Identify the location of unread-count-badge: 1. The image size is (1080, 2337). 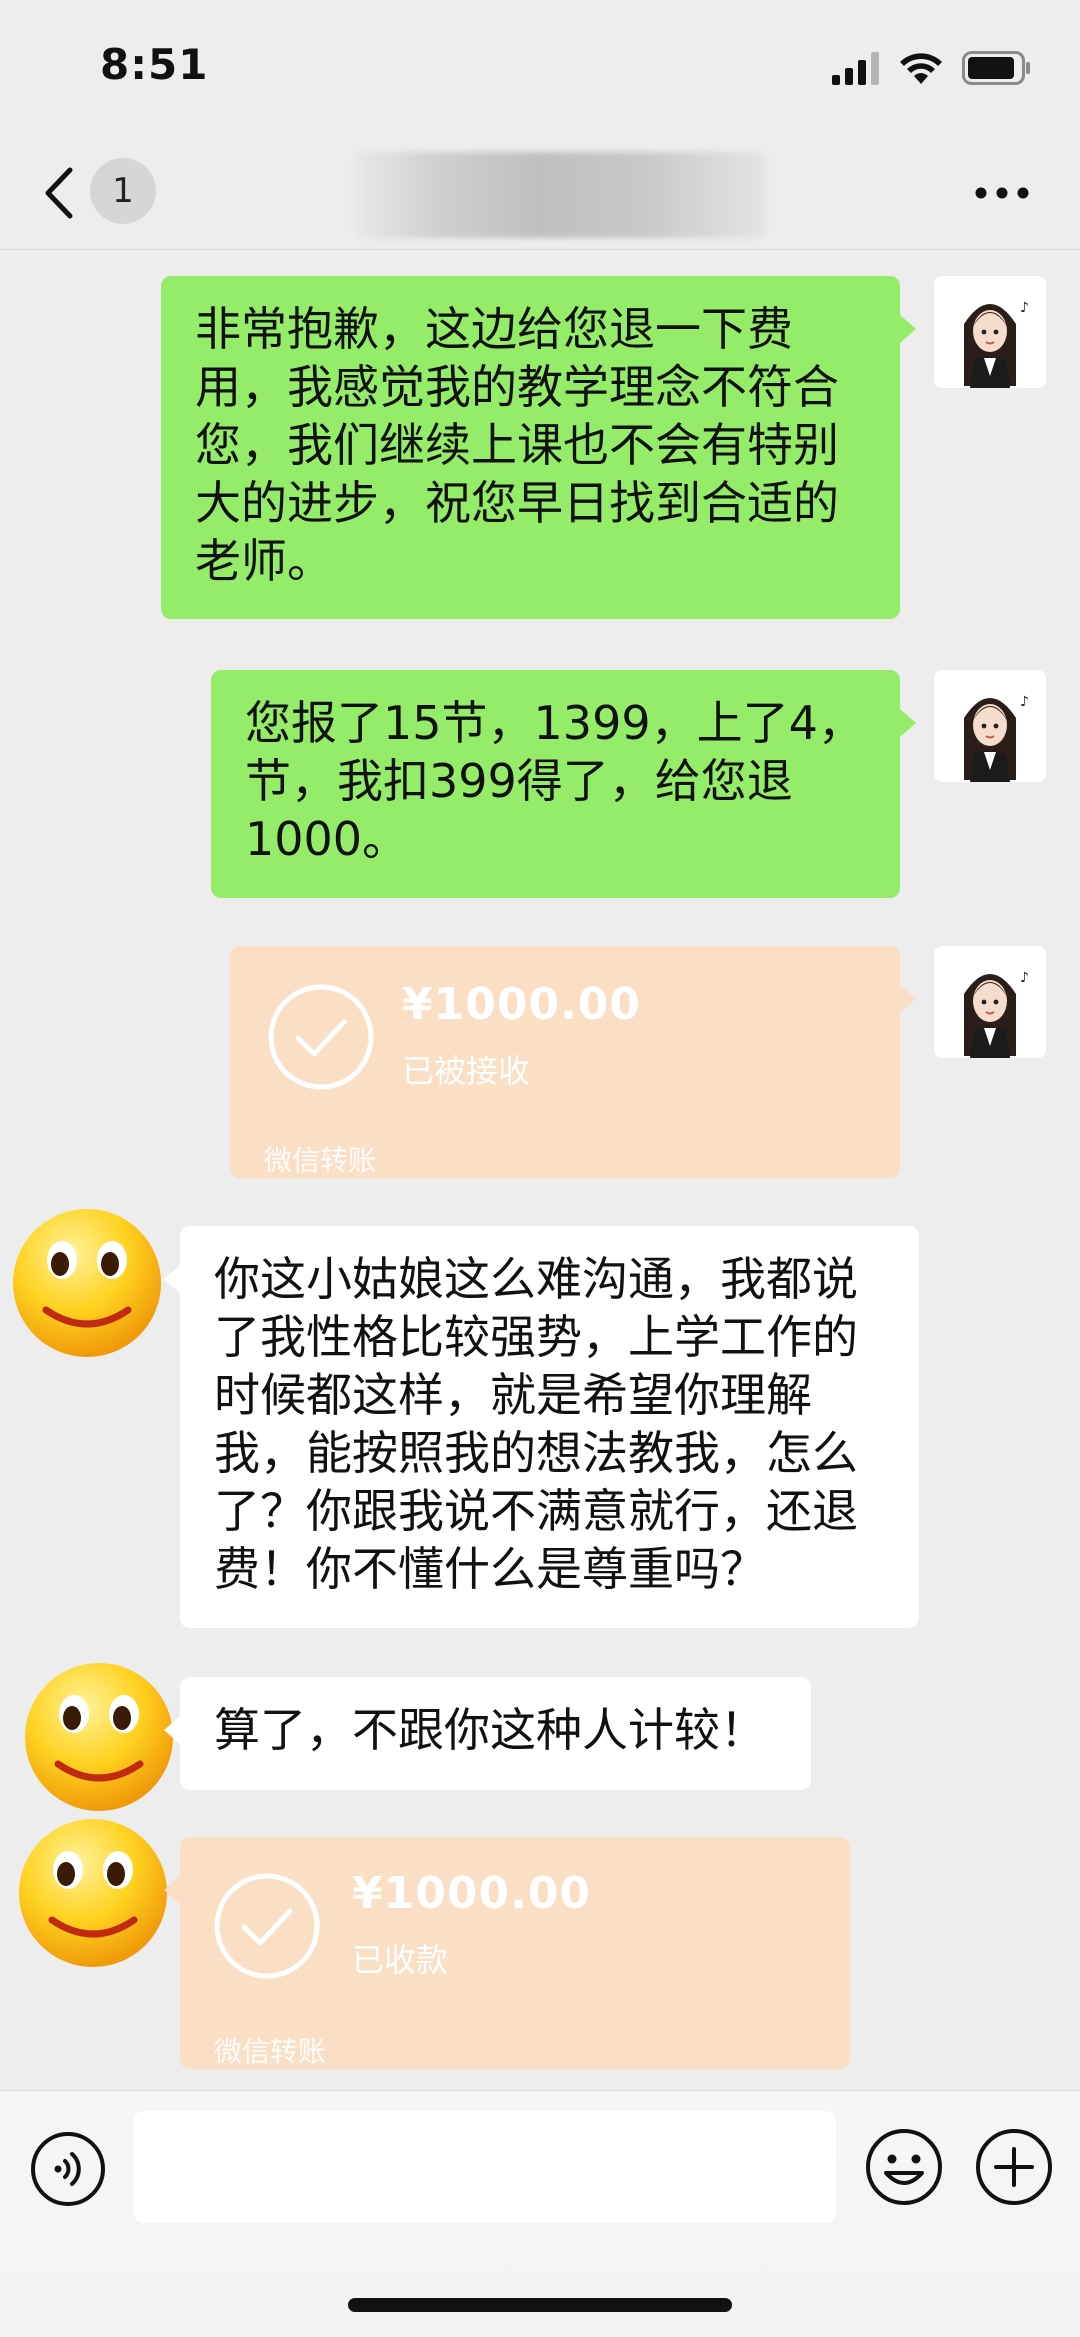
(123, 191).